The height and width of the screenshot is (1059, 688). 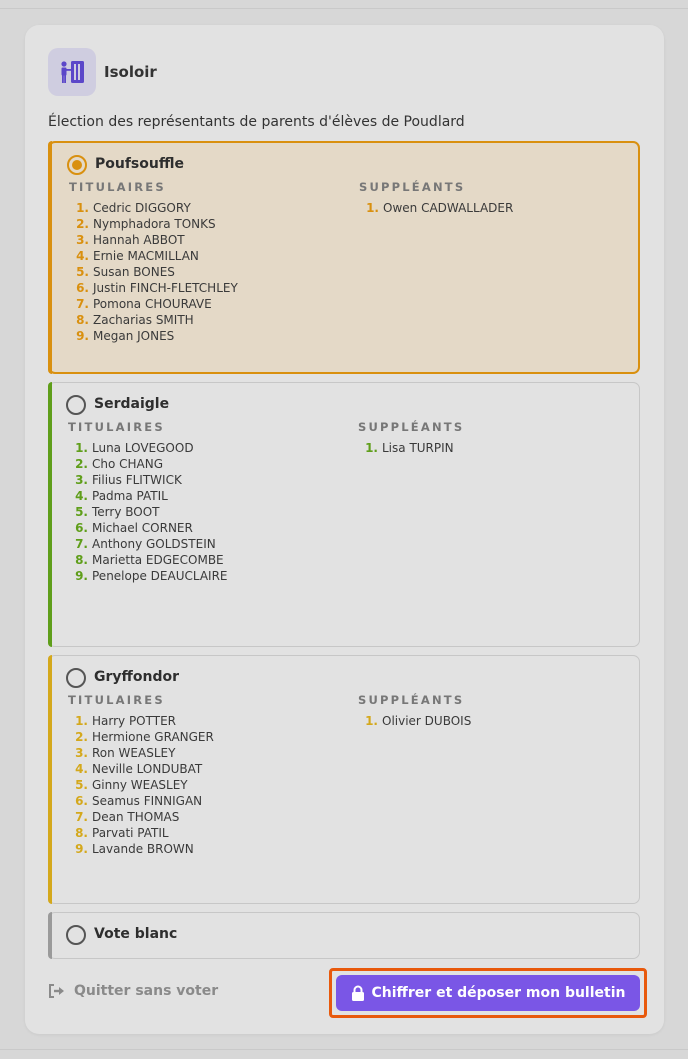 I want to click on candidate-item: 2. Cho CHANG, so click(x=148, y=464).